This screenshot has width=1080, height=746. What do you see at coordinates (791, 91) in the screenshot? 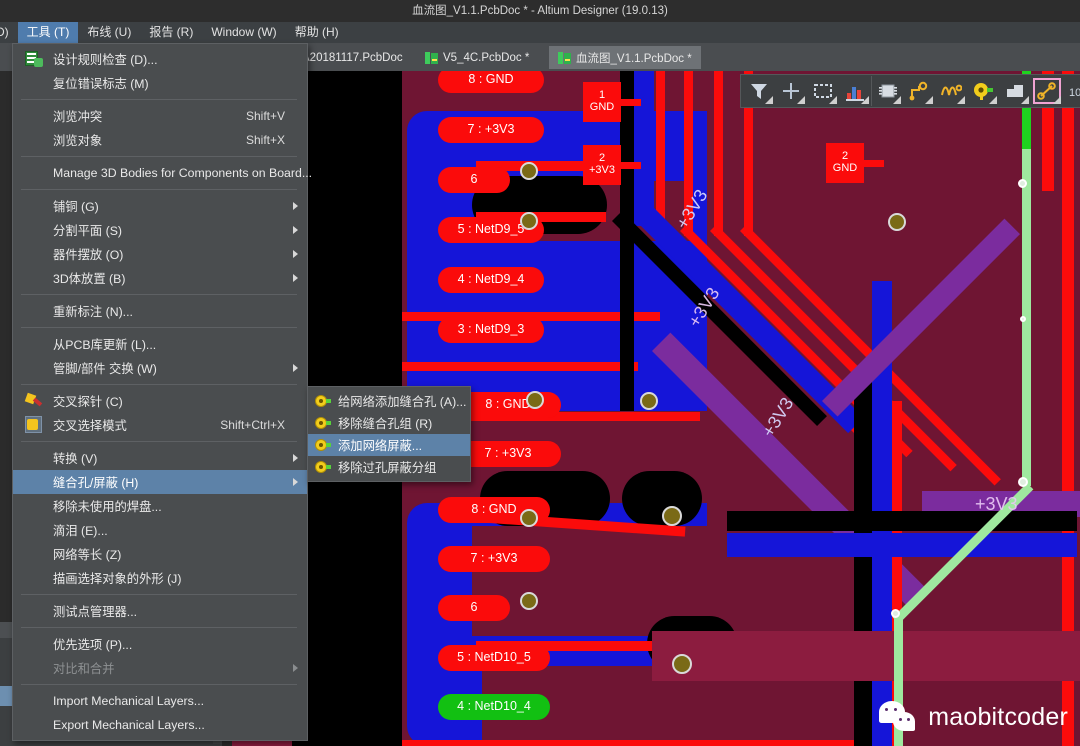
I see `toolbar-crosshair-icon` at bounding box center [791, 91].